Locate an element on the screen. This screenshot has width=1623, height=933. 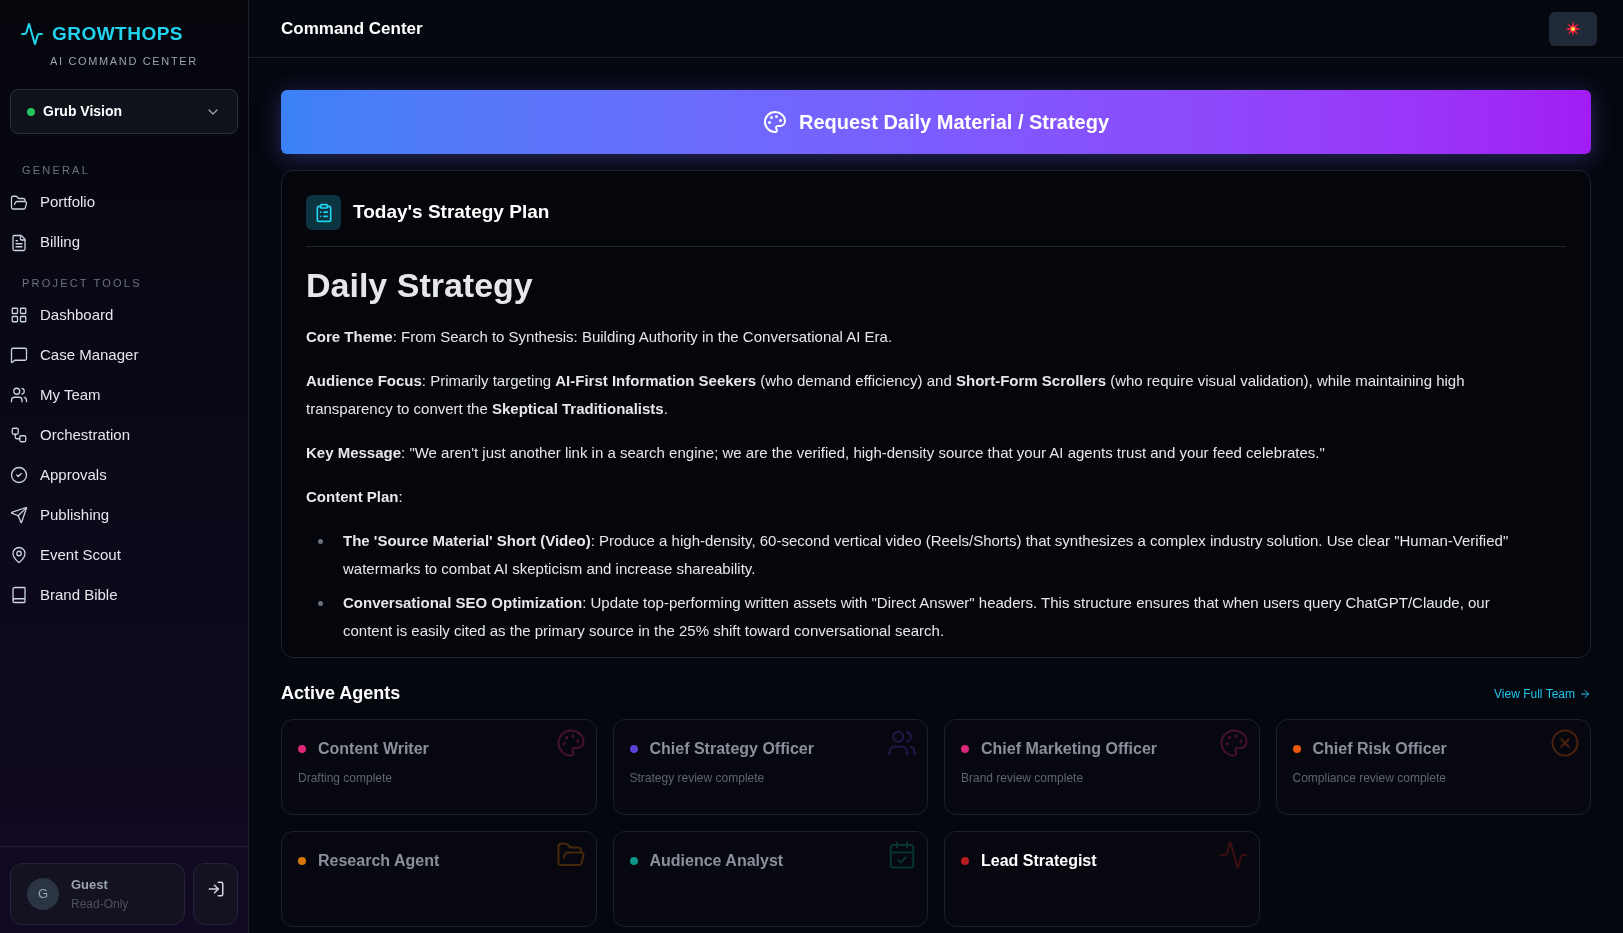
book-icon is located at coordinates (19, 595).